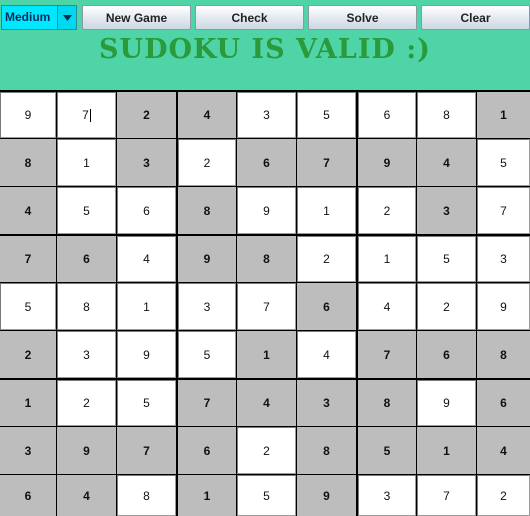 The height and width of the screenshot is (516, 530). I want to click on sudoku-cell-r6-c5: 1, so click(266, 354).